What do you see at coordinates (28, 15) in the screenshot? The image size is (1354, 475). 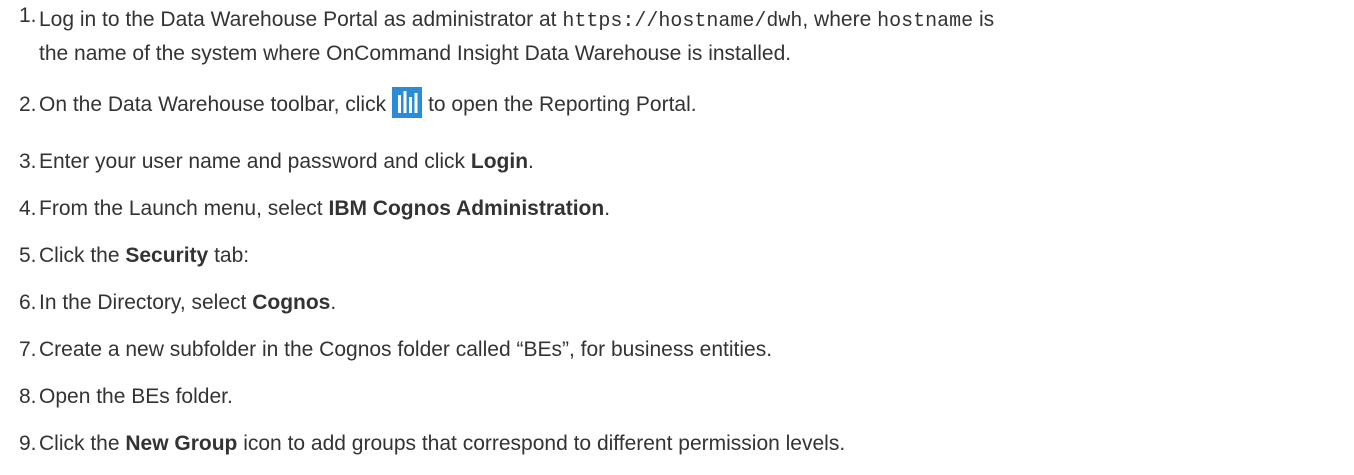 I see `step-number: 1.` at bounding box center [28, 15].